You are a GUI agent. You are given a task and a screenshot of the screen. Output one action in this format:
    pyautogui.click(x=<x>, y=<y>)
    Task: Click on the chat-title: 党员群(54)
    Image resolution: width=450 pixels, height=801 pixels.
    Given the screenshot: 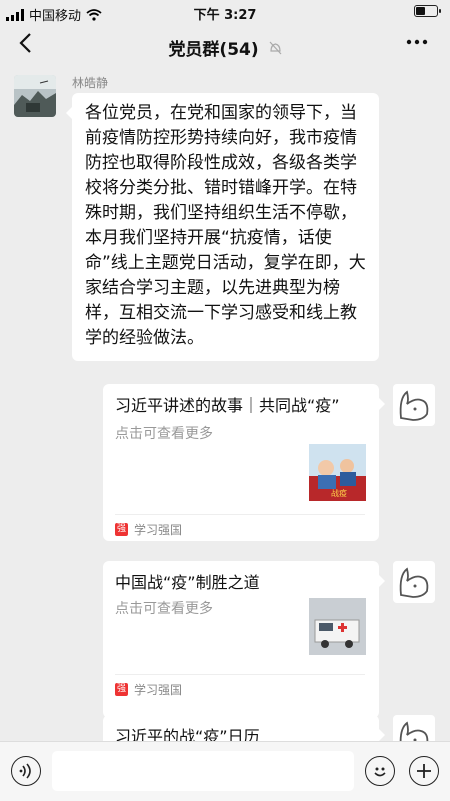 What is the action you would take?
    pyautogui.click(x=225, y=47)
    